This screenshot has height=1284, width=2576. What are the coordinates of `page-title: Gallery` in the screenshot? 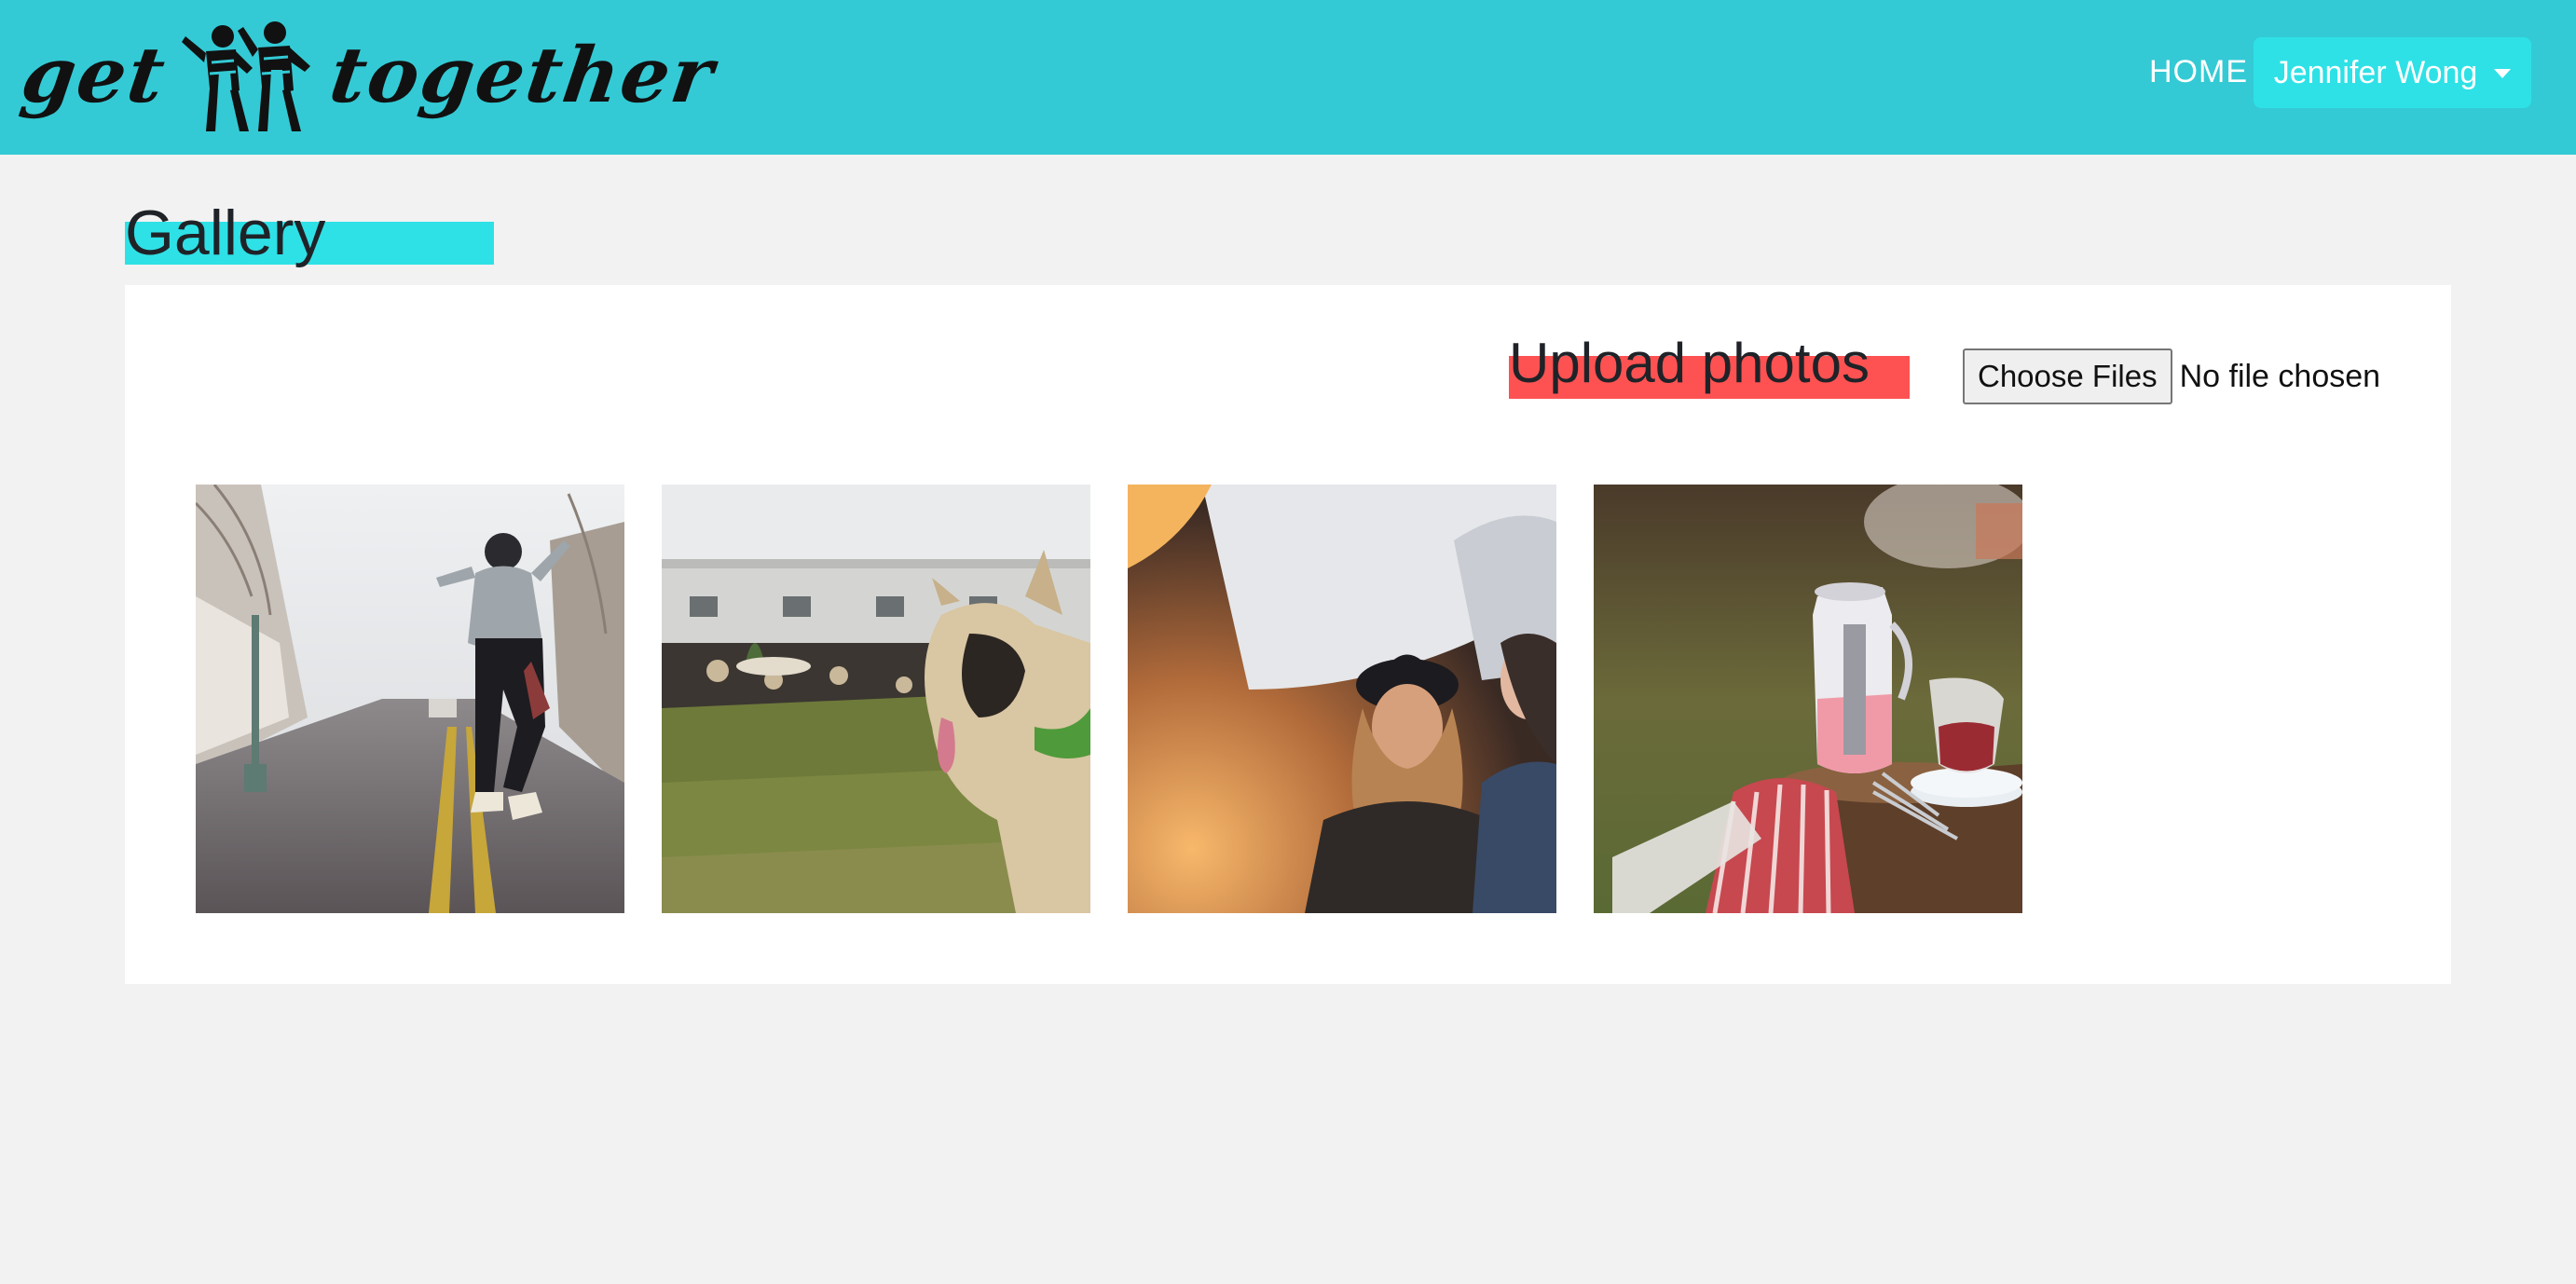 It's located at (225, 233).